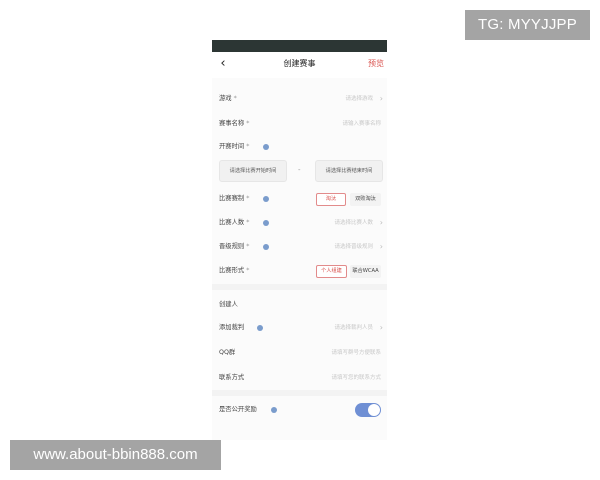  I want to click on creator-row: 创建人, so click(299, 306).